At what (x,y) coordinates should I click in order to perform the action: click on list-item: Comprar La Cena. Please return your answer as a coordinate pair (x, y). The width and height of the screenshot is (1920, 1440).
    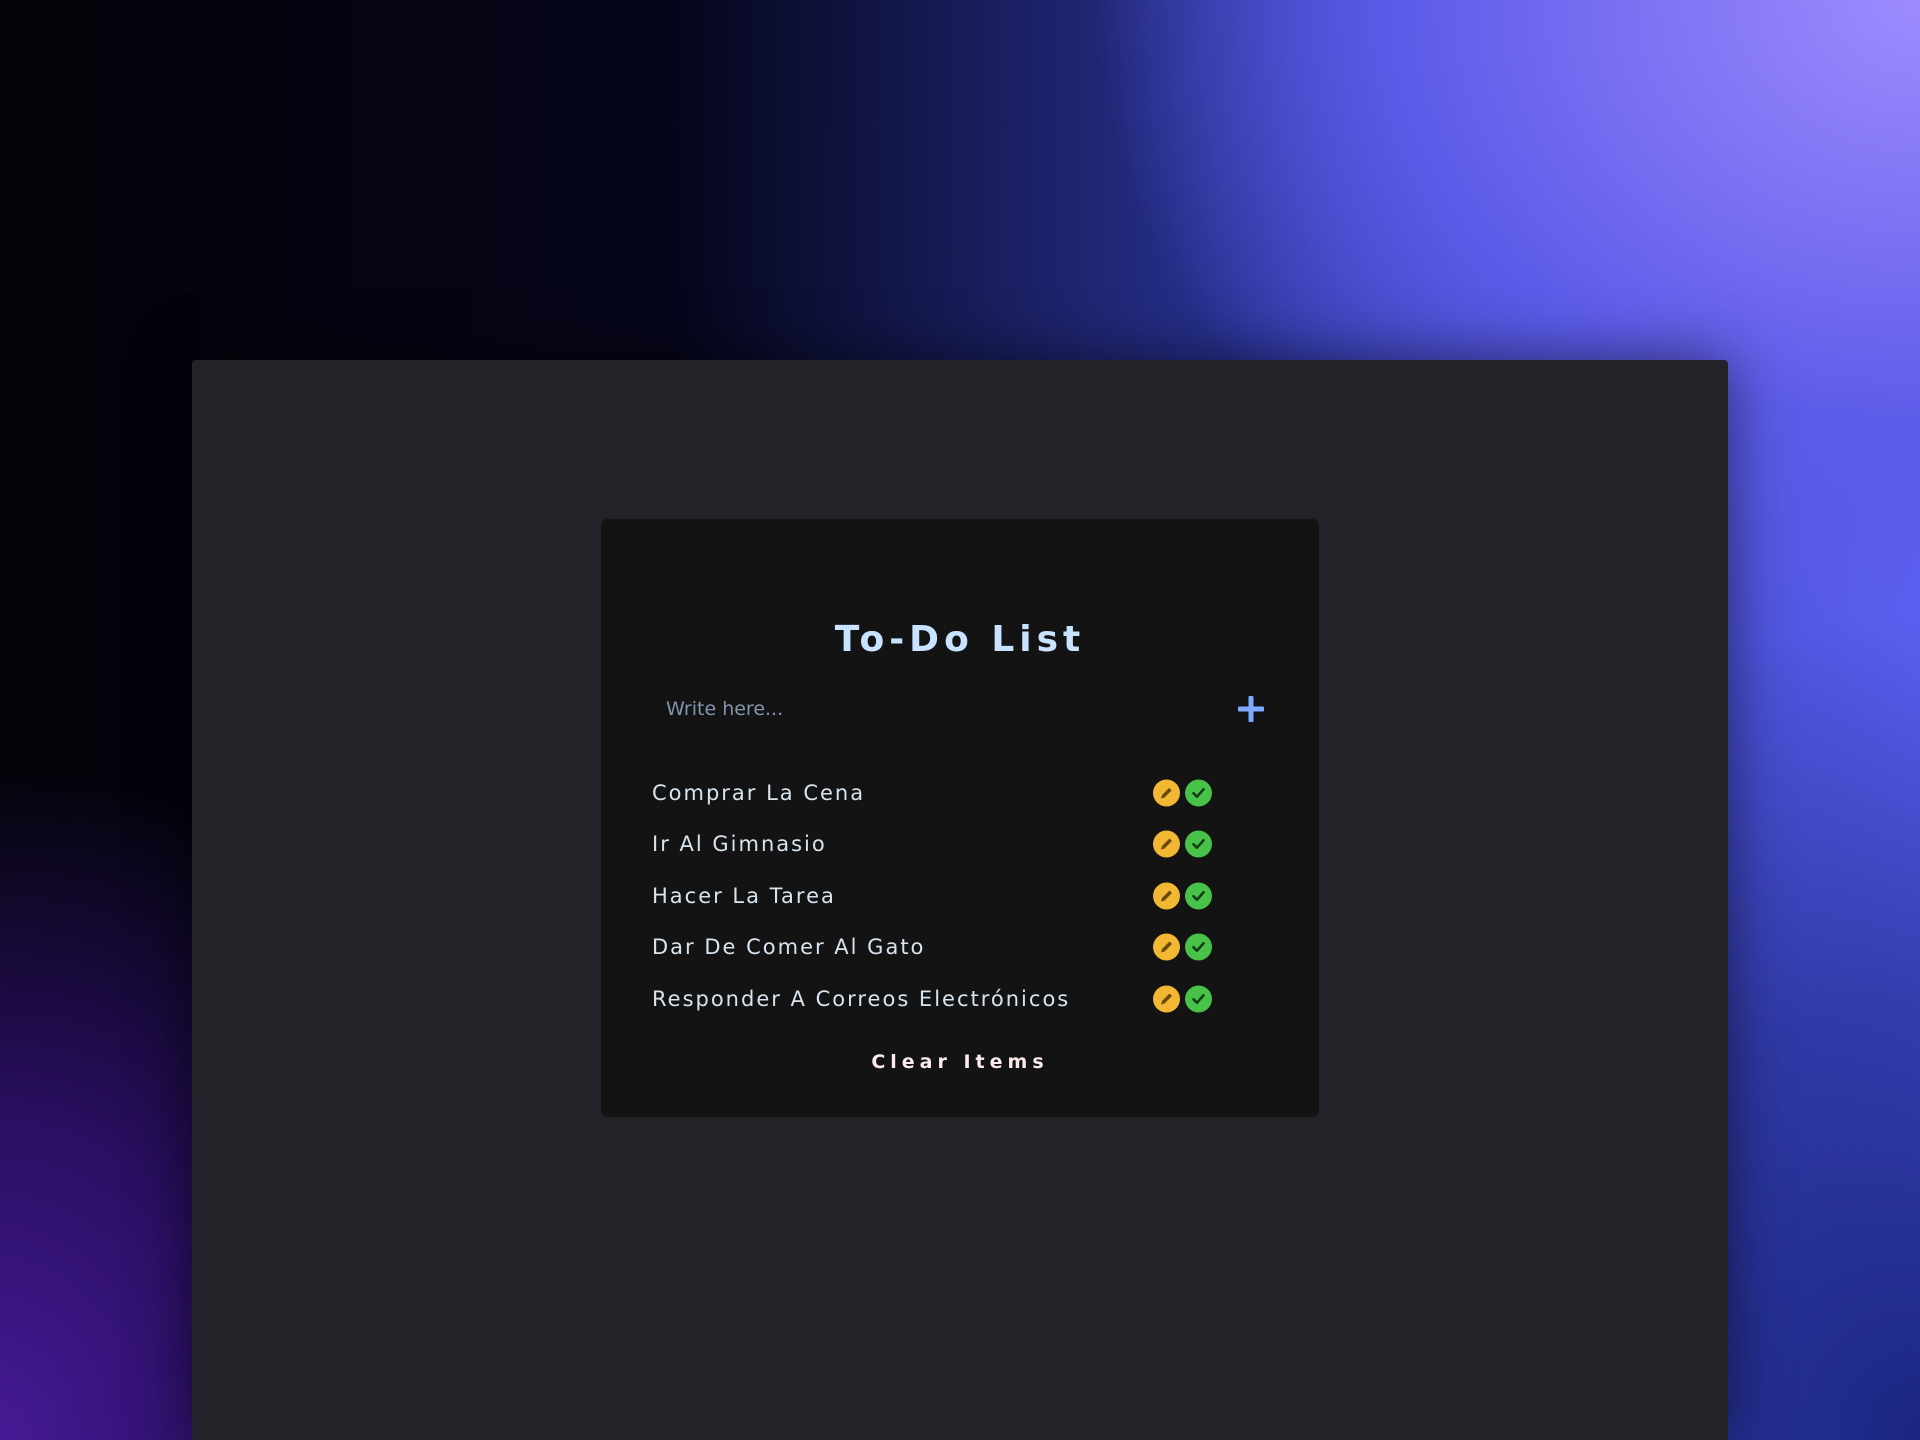
    Looking at the image, I should click on (932, 793).